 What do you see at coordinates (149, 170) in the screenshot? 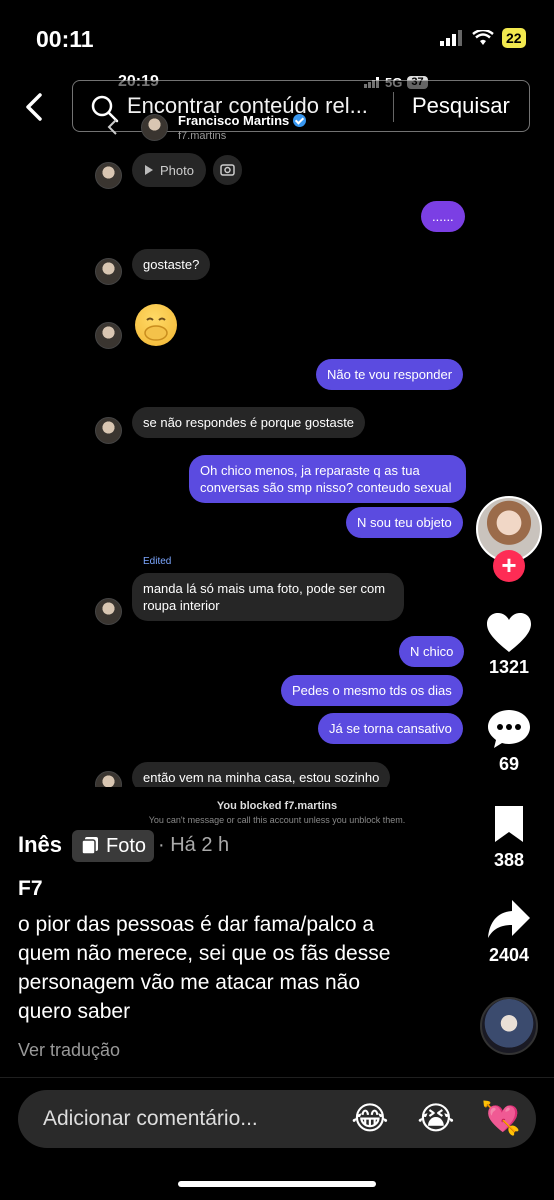
I see `play-icon` at bounding box center [149, 170].